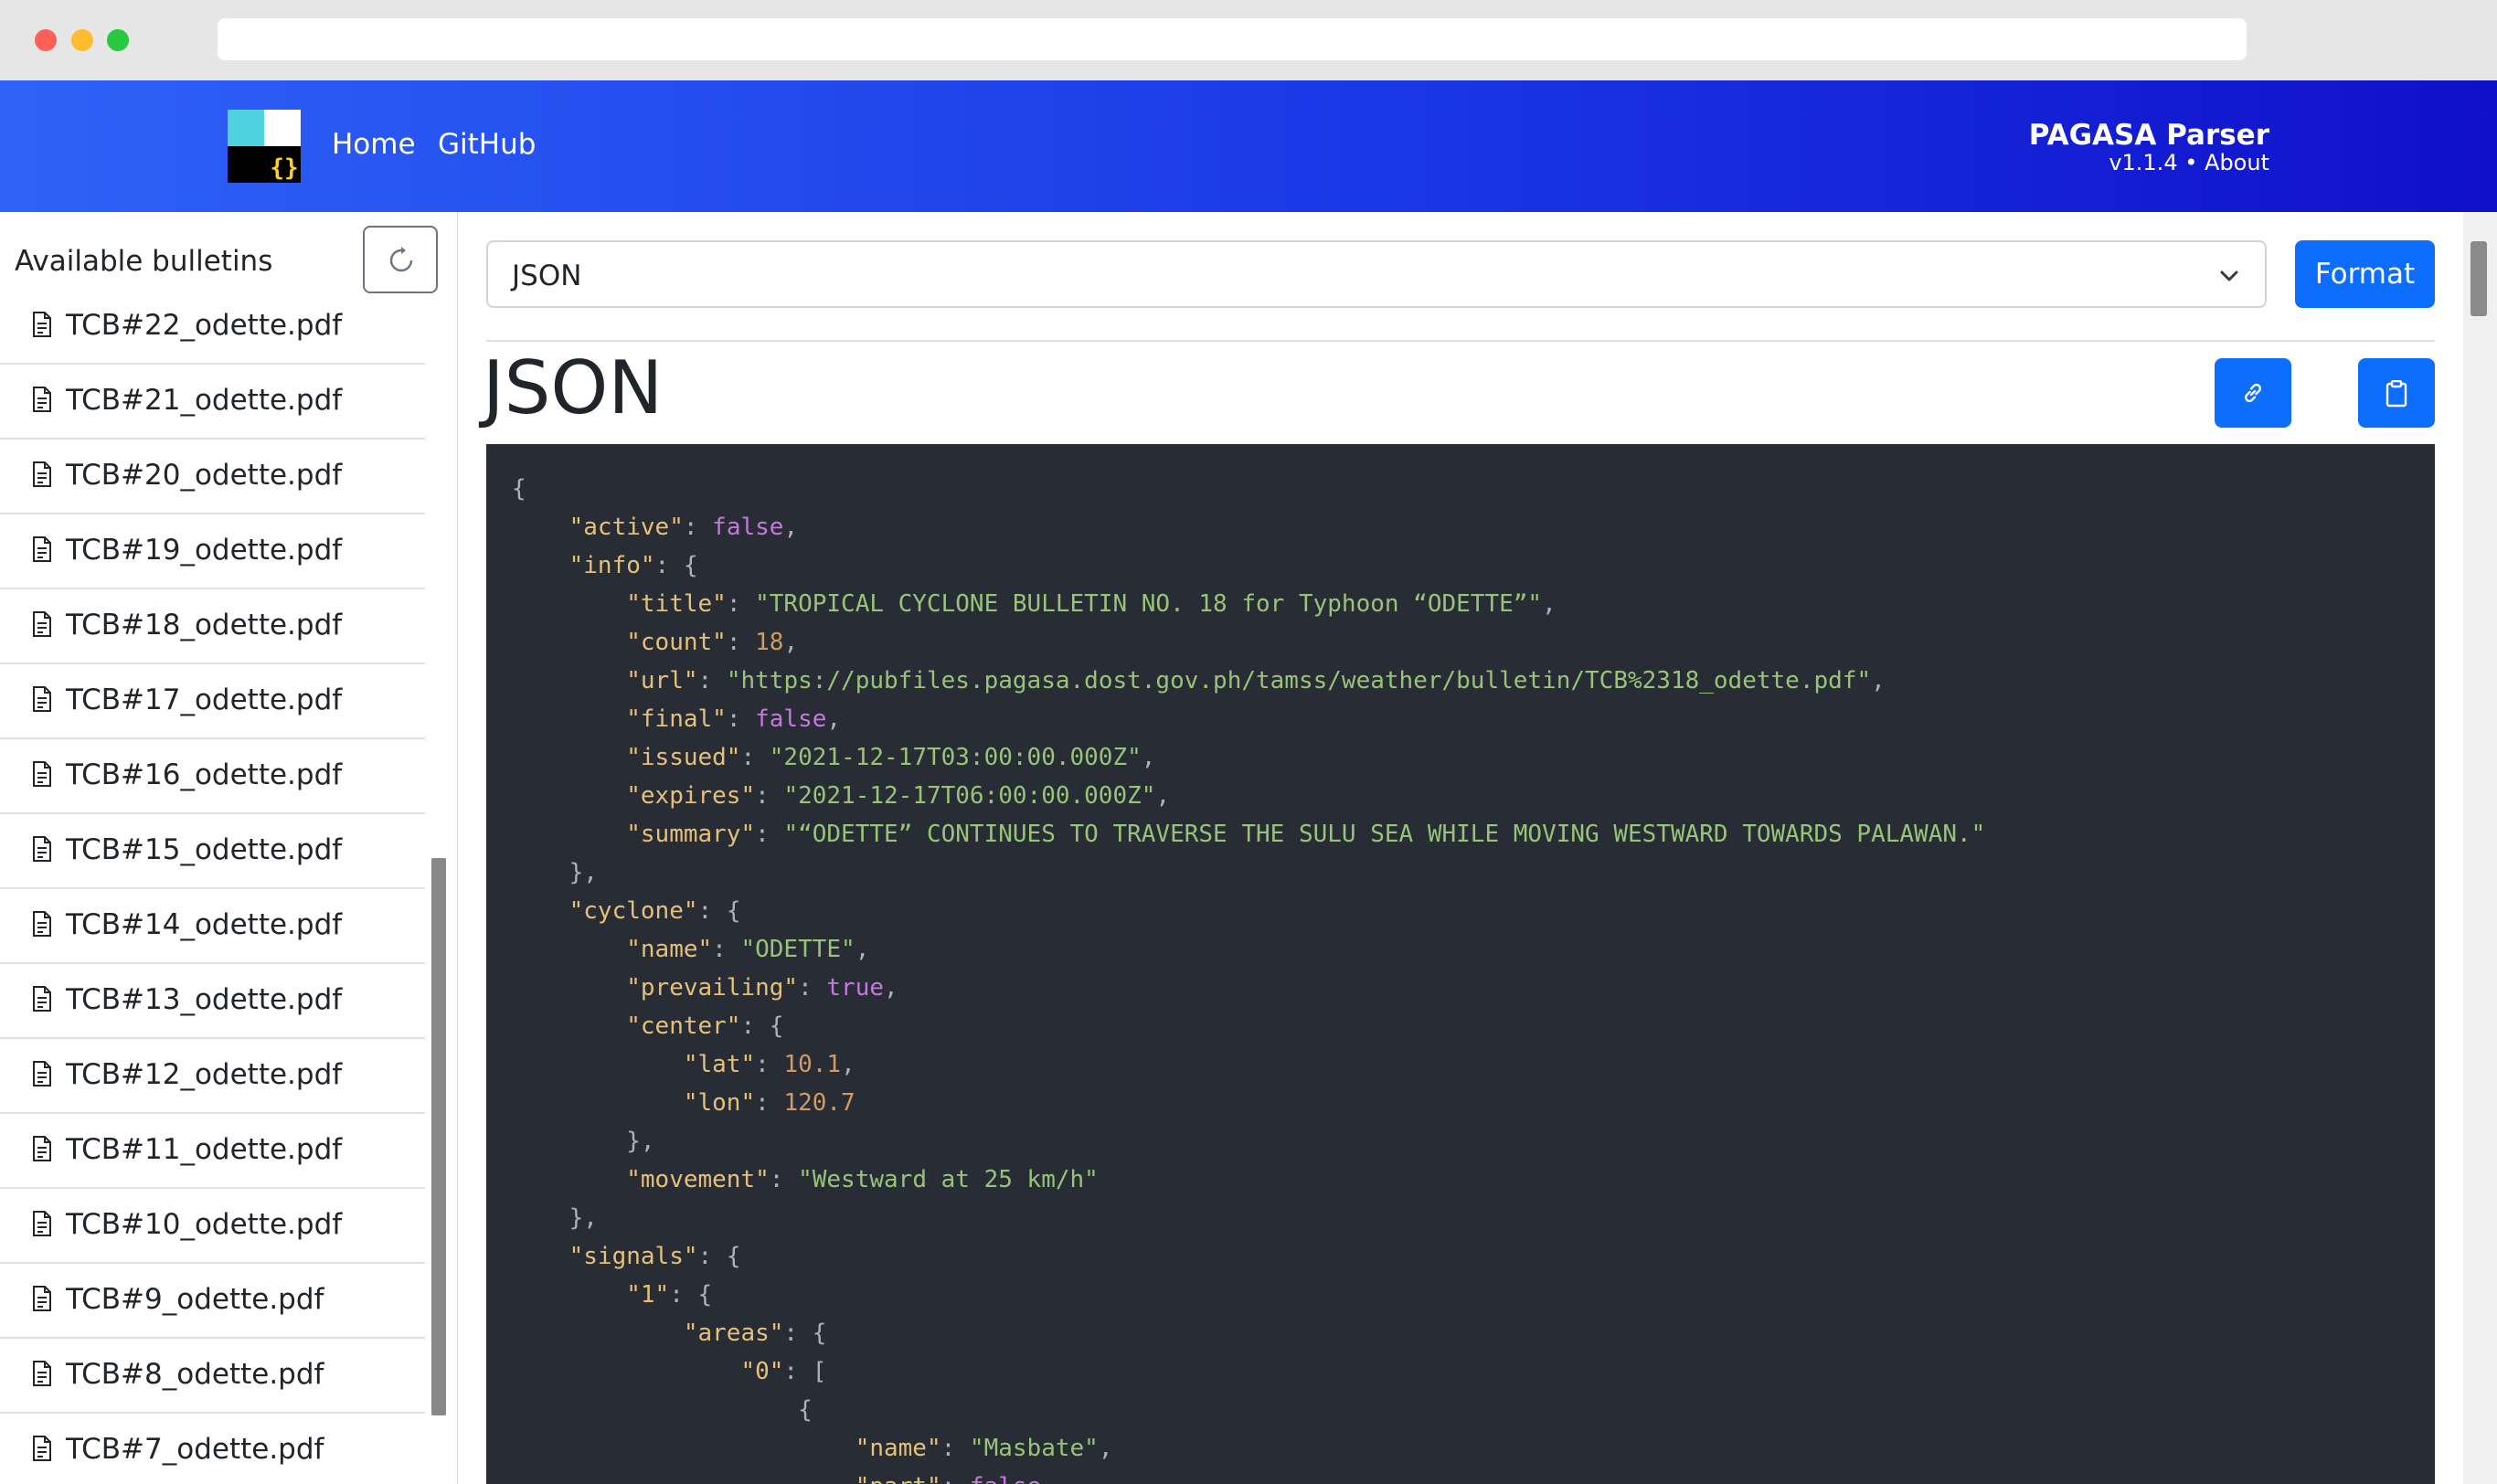  I want to click on bulletin-item: TCB#20_odette.pdf, so click(212, 477).